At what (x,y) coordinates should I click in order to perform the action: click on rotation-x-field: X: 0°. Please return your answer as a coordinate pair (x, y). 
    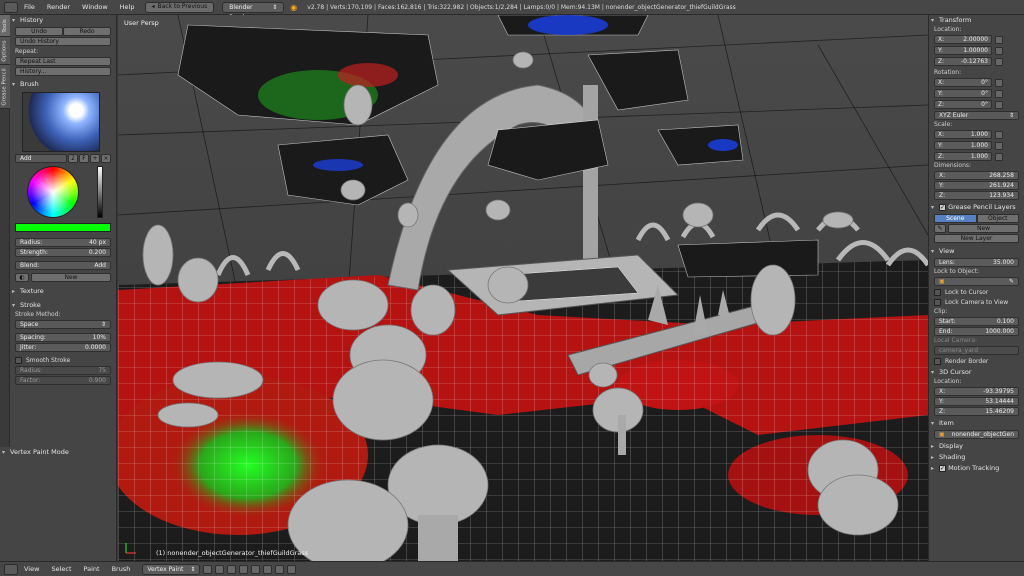
    Looking at the image, I should click on (963, 82).